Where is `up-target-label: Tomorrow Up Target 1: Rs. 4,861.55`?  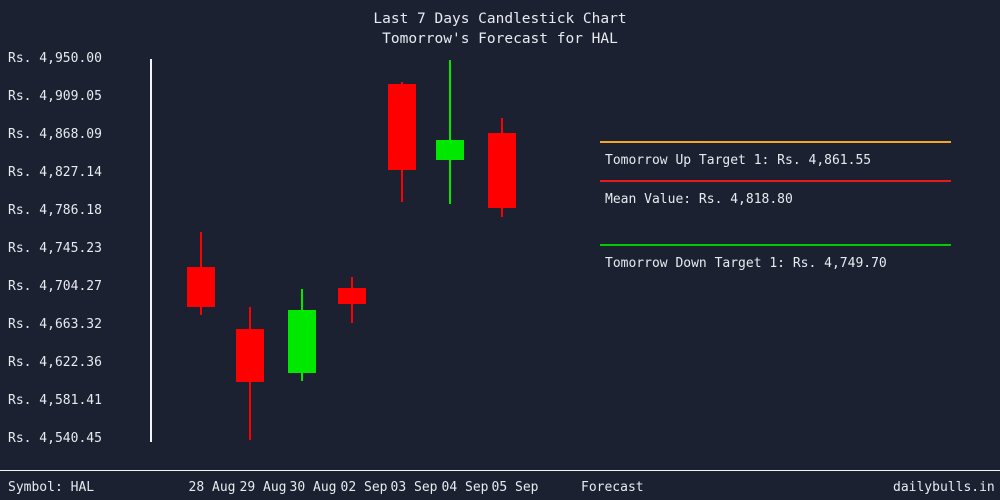 up-target-label: Tomorrow Up Target 1: Rs. 4,861.55 is located at coordinates (738, 160).